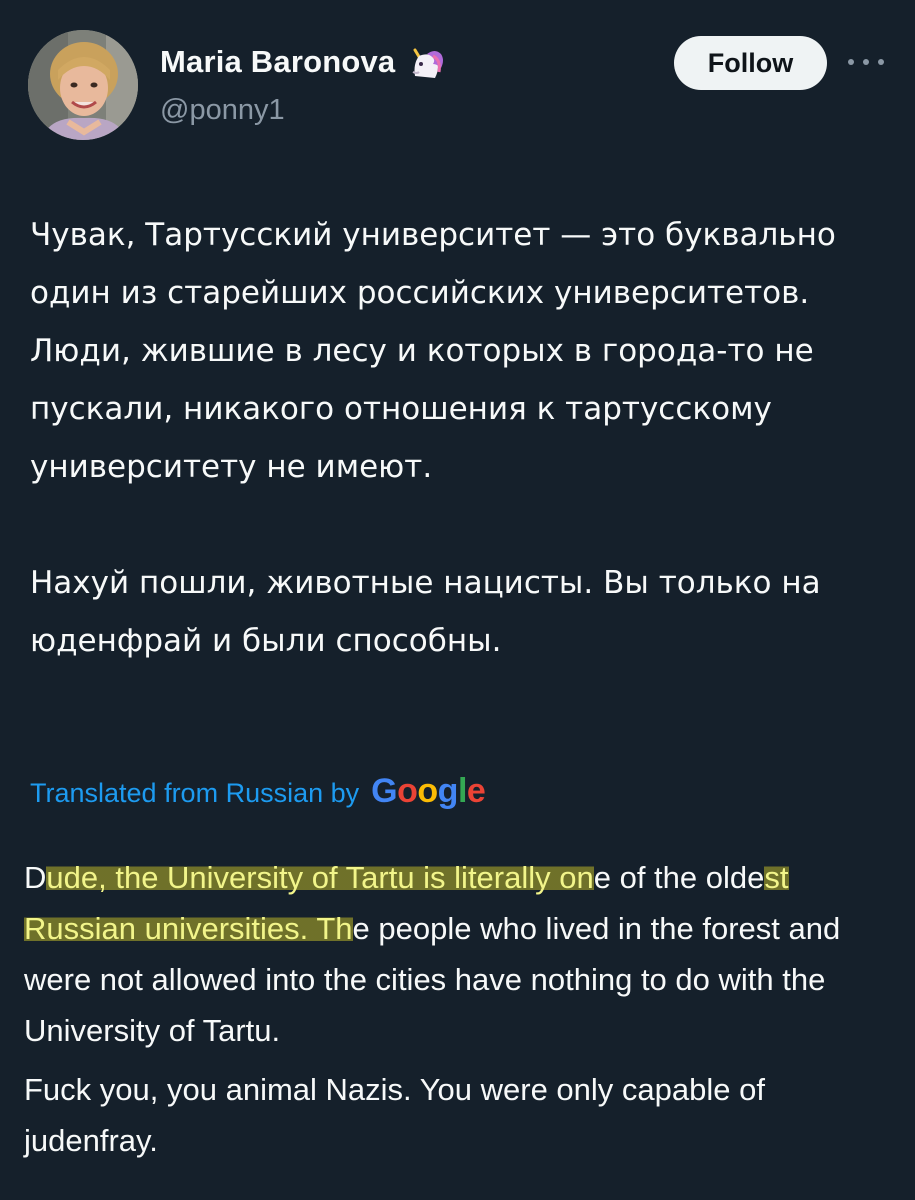  Describe the element at coordinates (750, 63) in the screenshot. I see `follow-button: Follow` at that location.